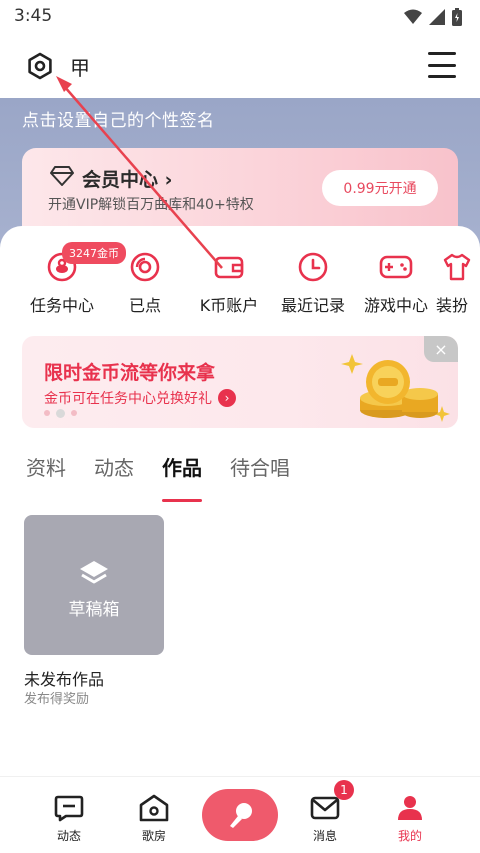 The image size is (480, 853). I want to click on status-icons, so click(433, 17).